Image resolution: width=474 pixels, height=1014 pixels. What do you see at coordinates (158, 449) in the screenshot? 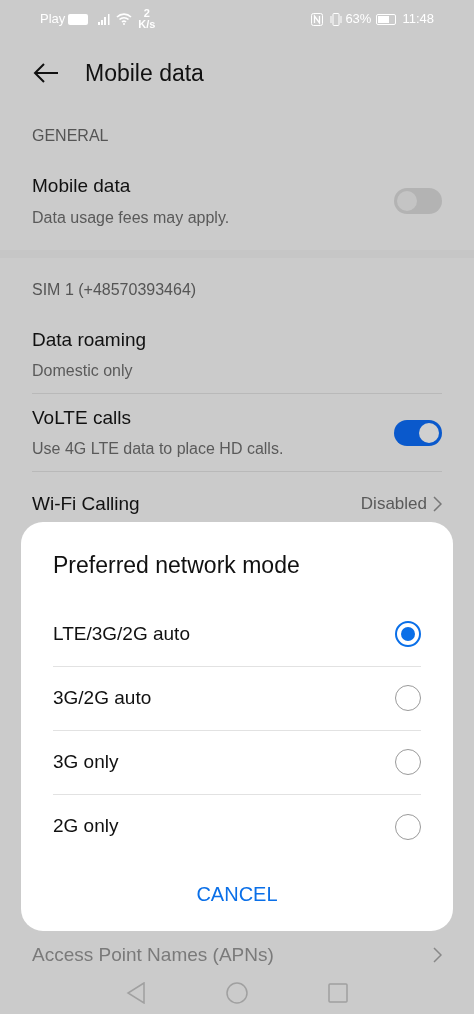
I see `setting-subtitle: Use 4G LTE data to place HD calls.` at bounding box center [158, 449].